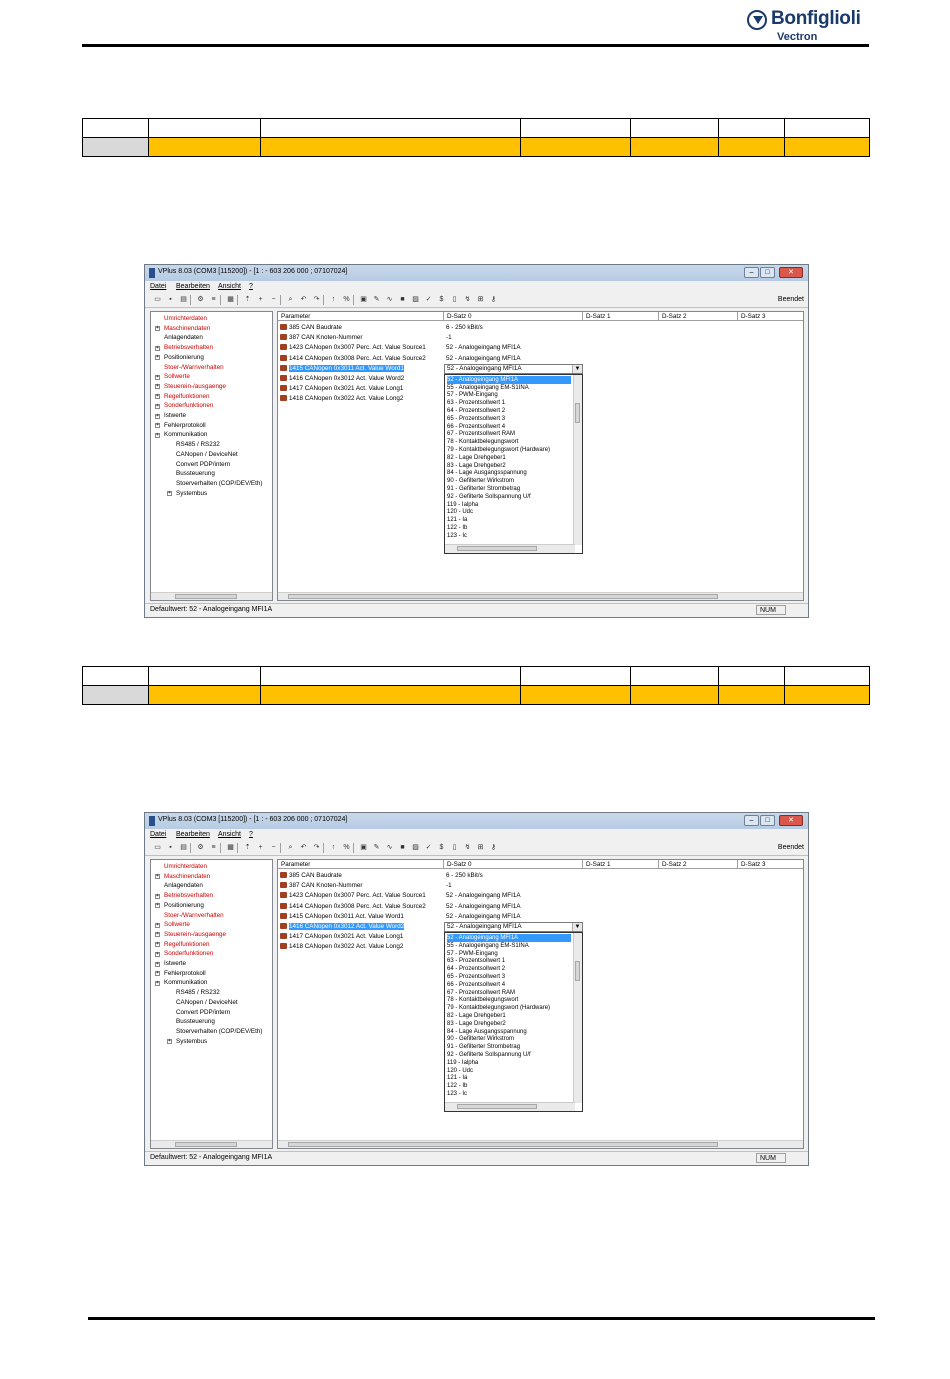 This screenshot has height=1379, width=950. Describe the element at coordinates (509, 1016) in the screenshot. I see `dropdown-option: 82 - Lage Drehgeber1` at that location.